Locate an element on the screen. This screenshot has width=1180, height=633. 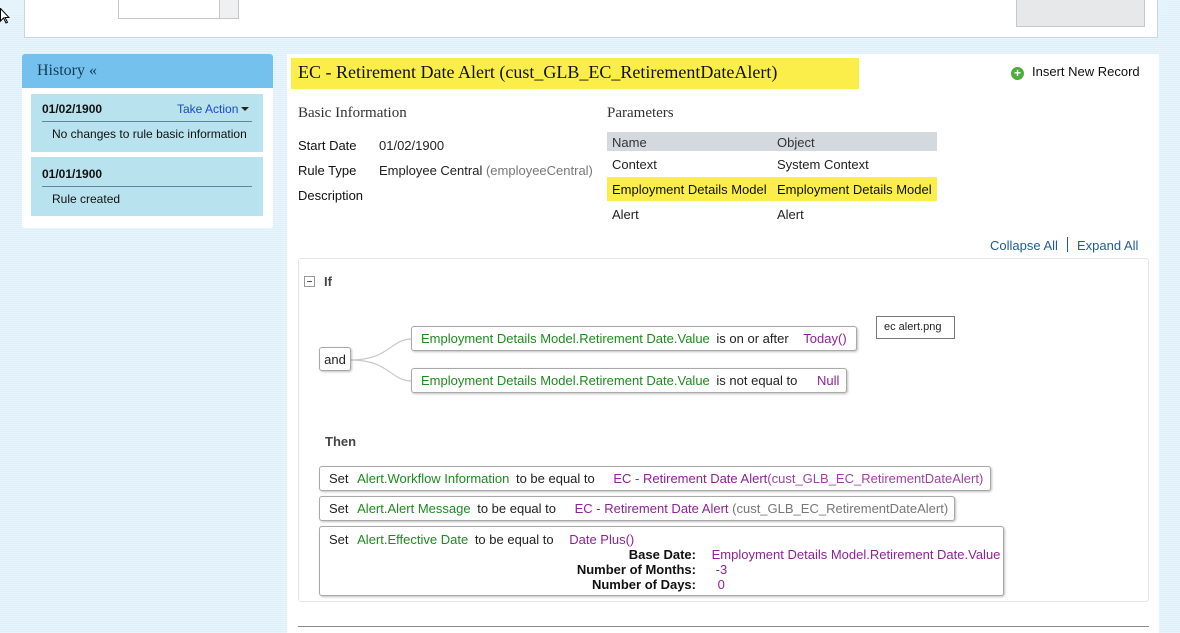
take-action-dropdown: Take Action is located at coordinates (213, 109).